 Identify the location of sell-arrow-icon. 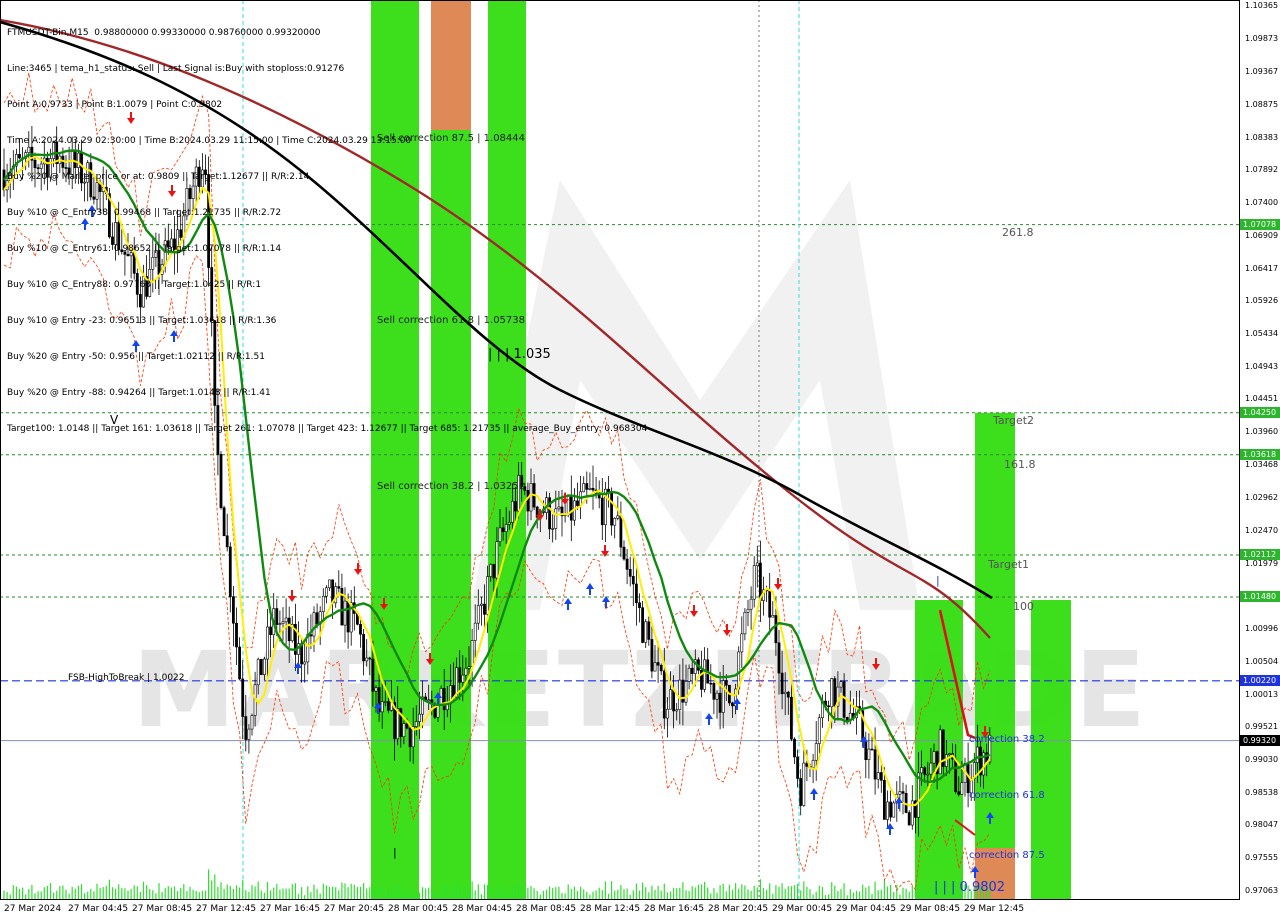
(292, 596).